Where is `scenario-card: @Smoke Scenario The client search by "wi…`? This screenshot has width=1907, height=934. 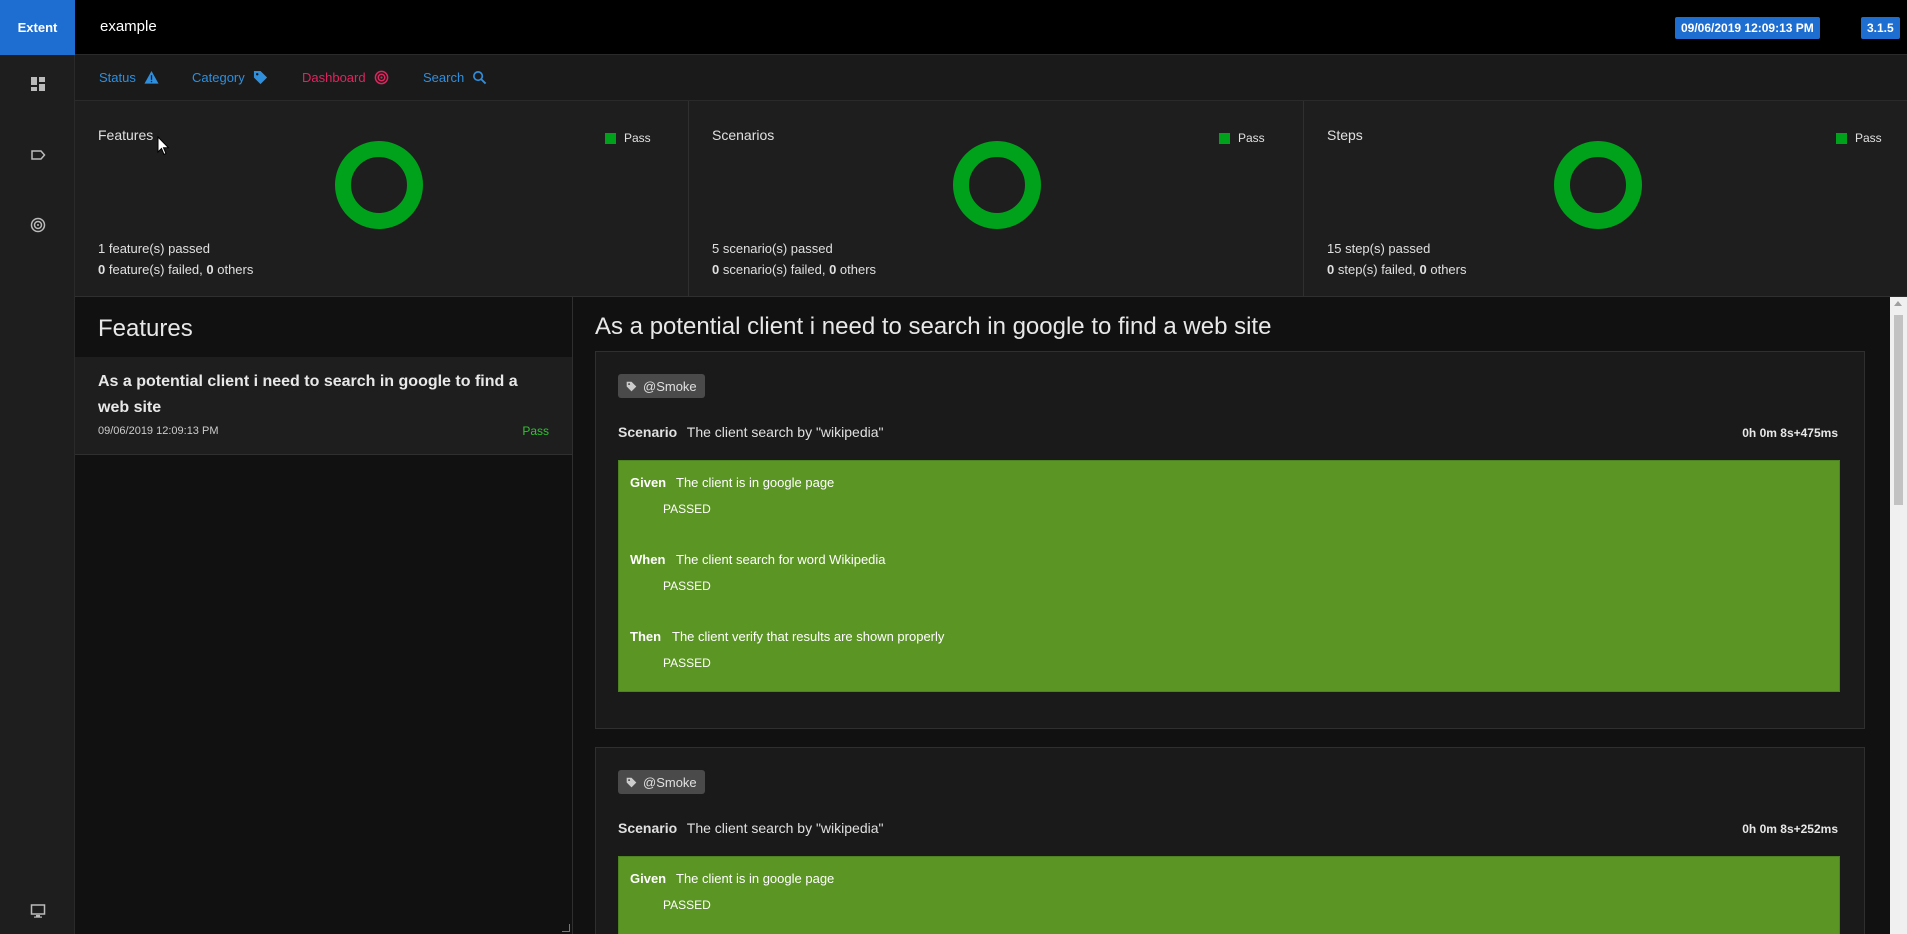 scenario-card: @Smoke Scenario The client search by "wi… is located at coordinates (1230, 840).